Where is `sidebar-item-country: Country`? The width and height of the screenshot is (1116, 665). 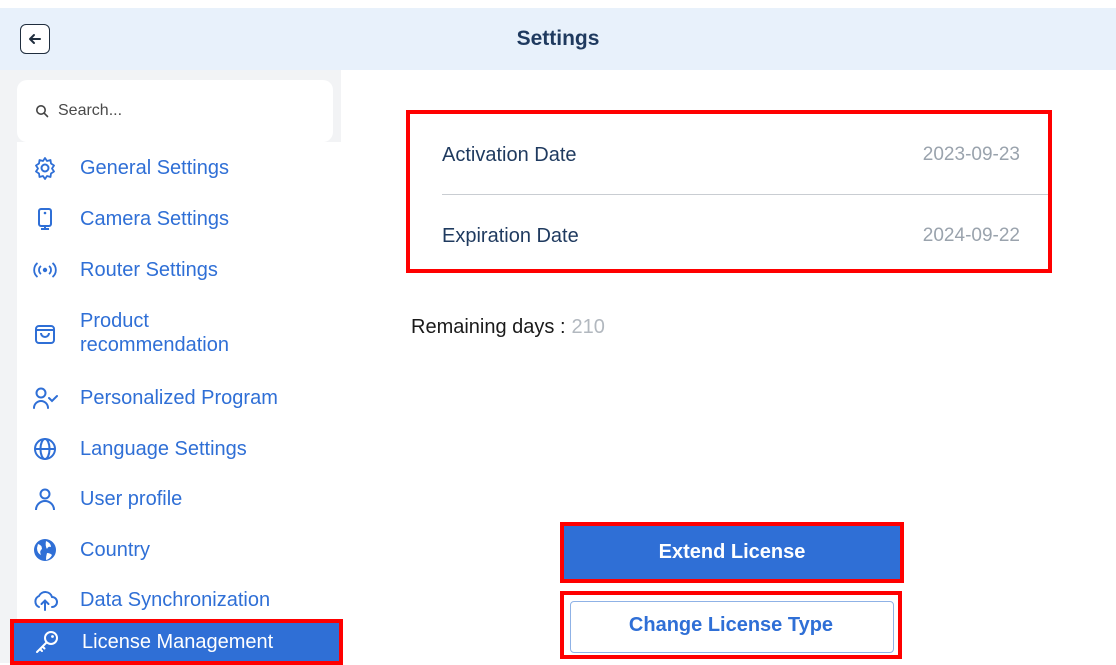 sidebar-item-country: Country is located at coordinates (91, 550).